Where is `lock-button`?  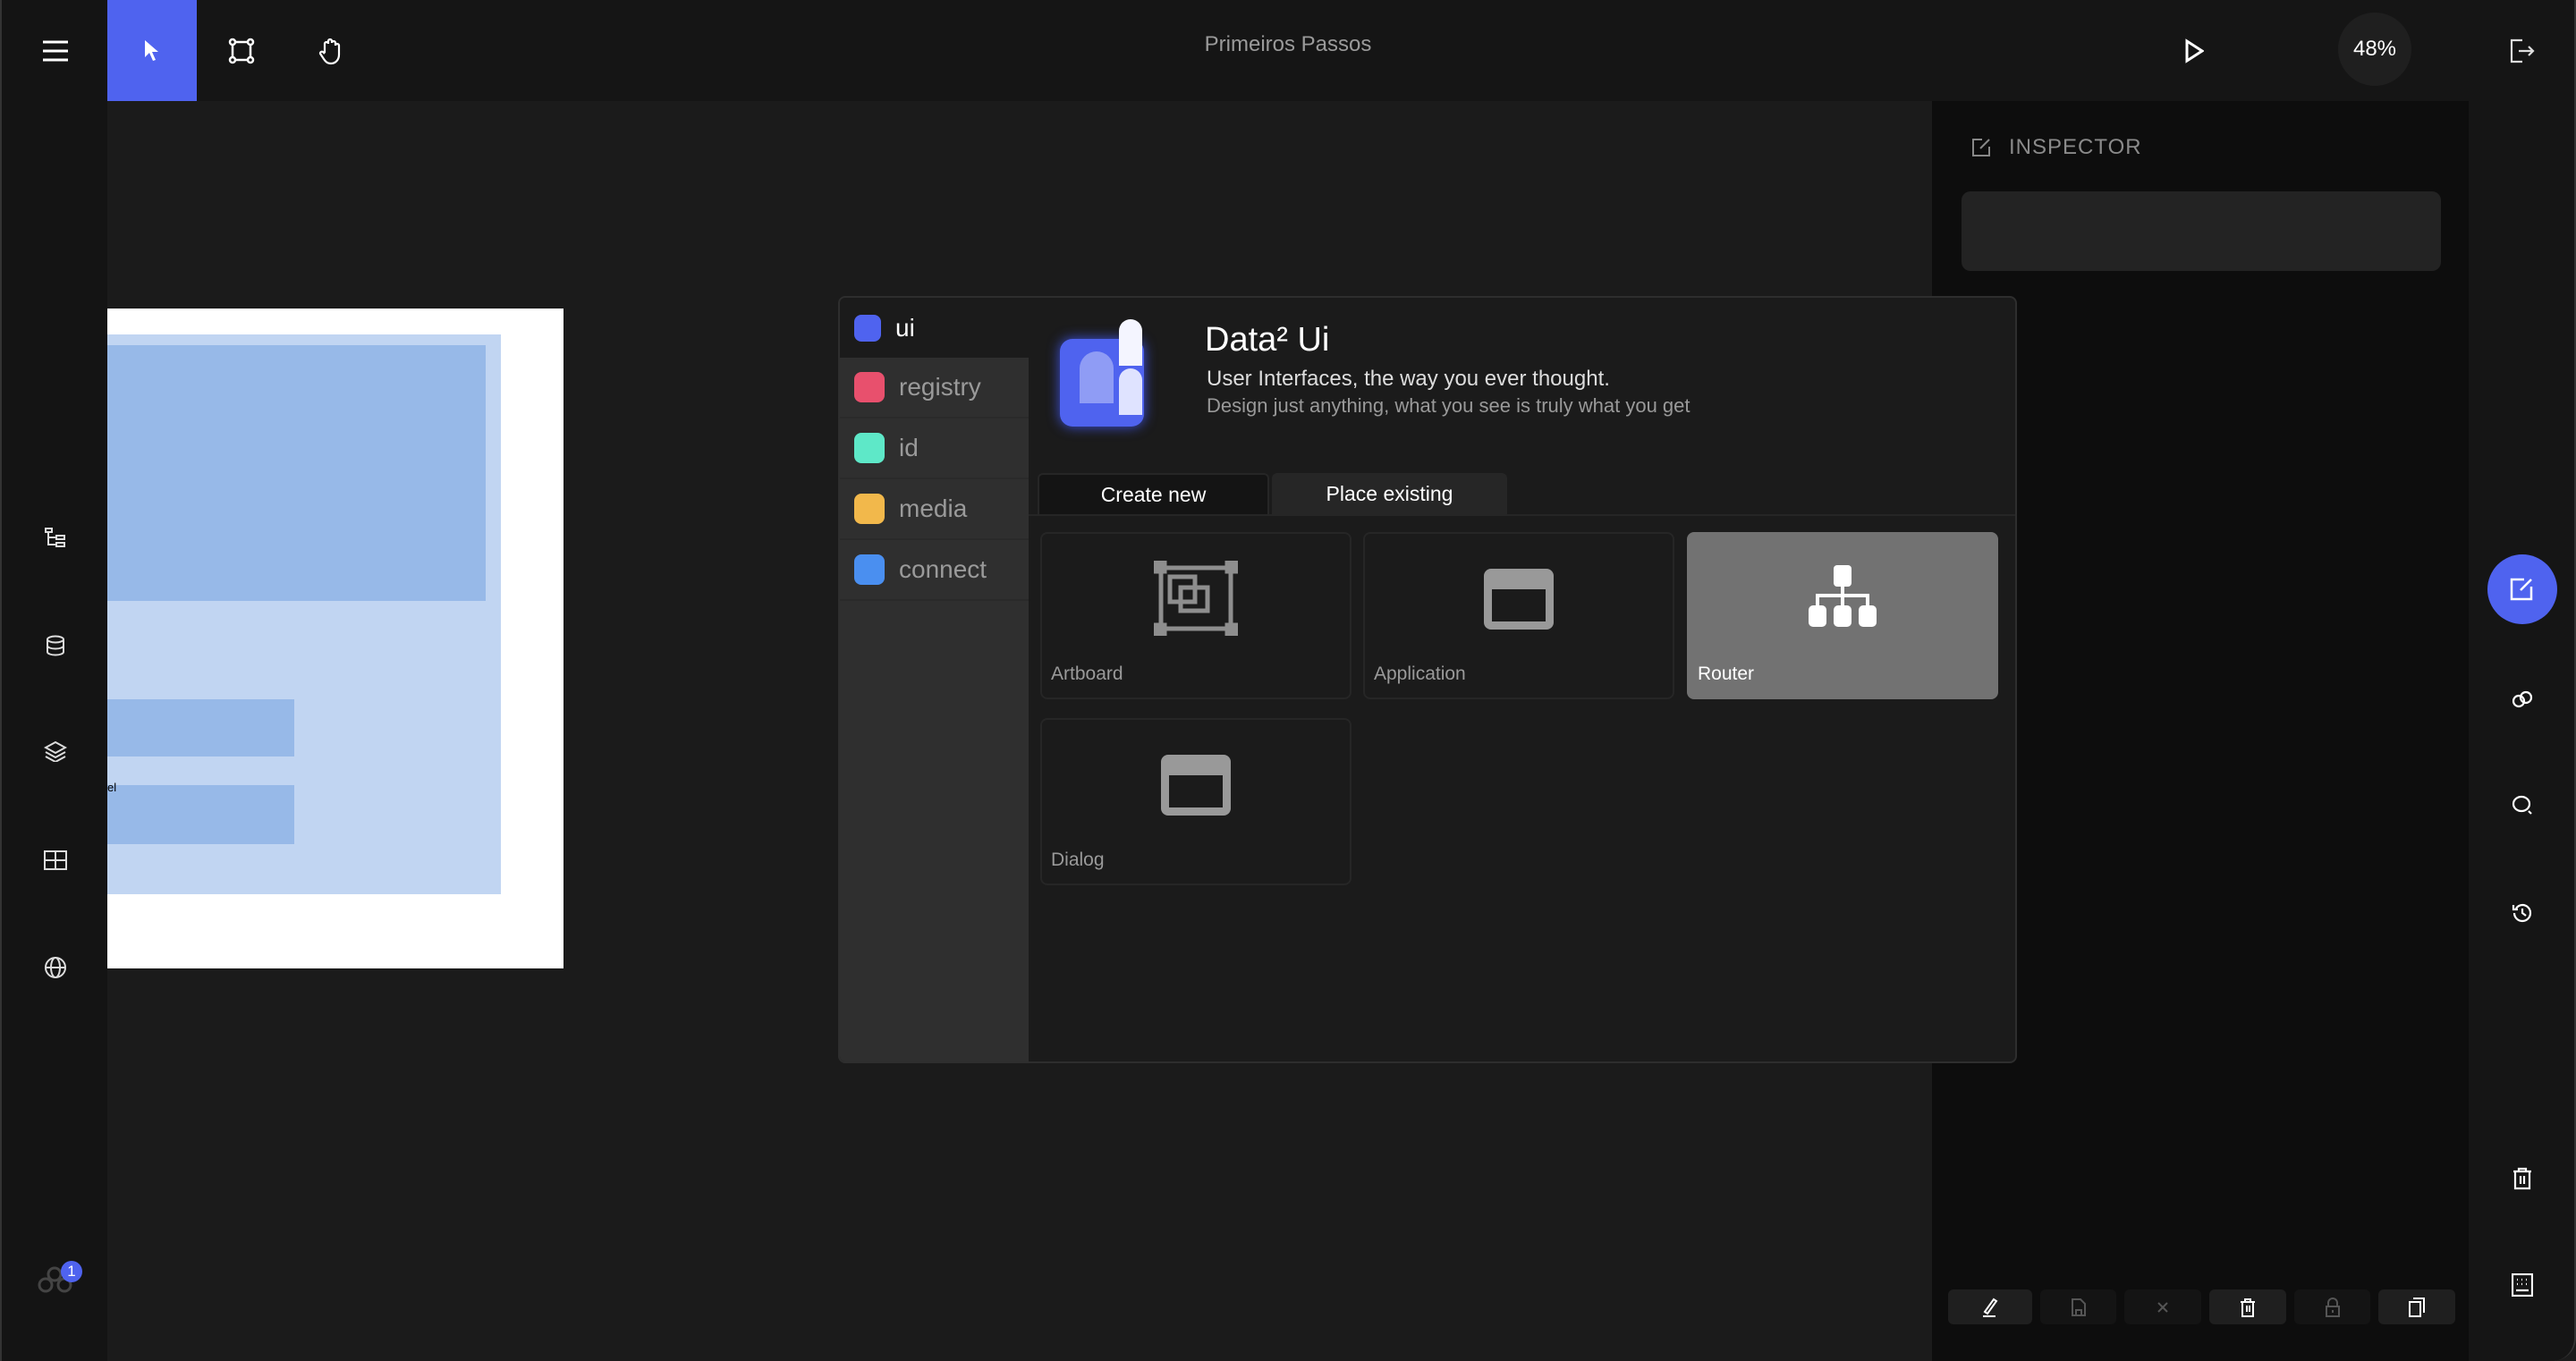
lock-button is located at coordinates (2332, 1306).